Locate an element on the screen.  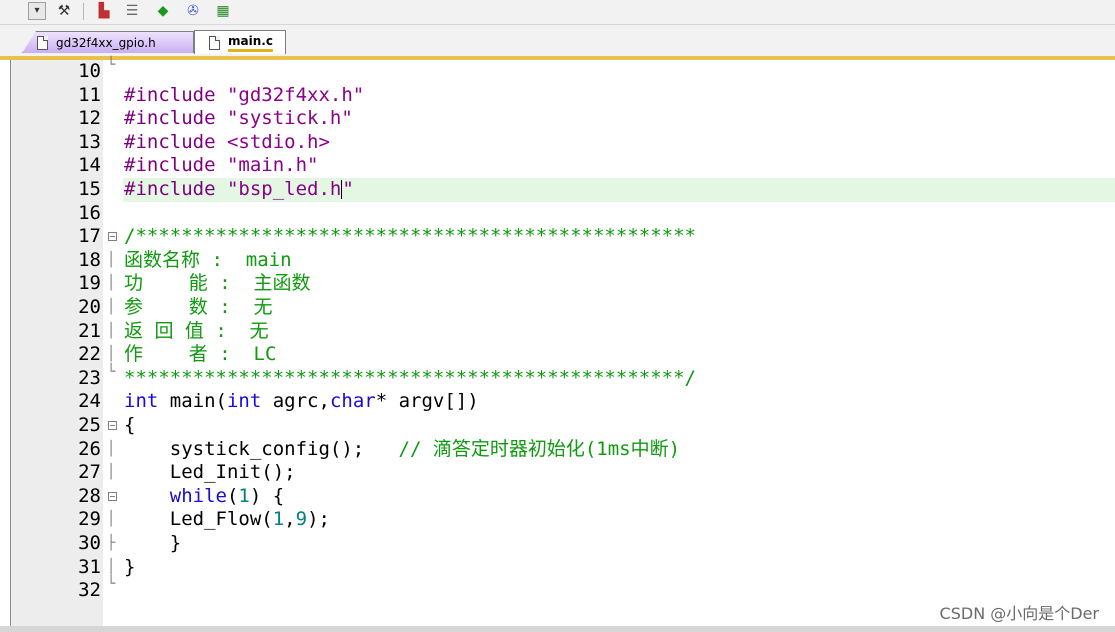
toolbar-separator is located at coordinates (83, 11).